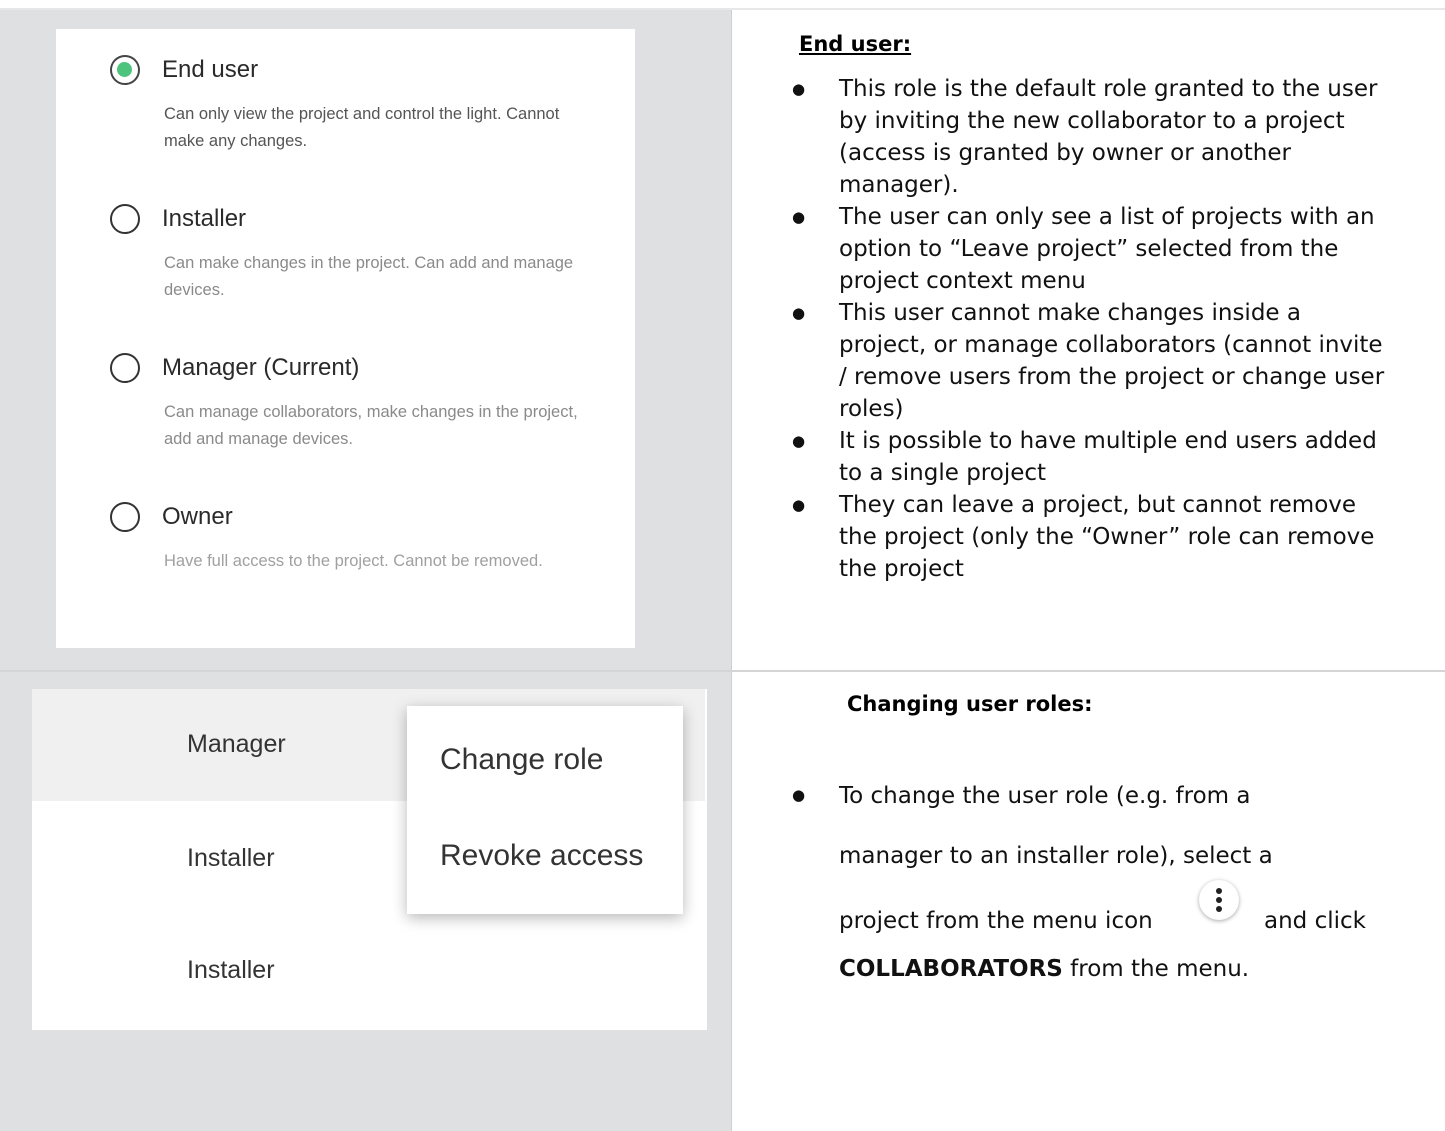  What do you see at coordinates (125, 70) in the screenshot?
I see `radio-checked-icon` at bounding box center [125, 70].